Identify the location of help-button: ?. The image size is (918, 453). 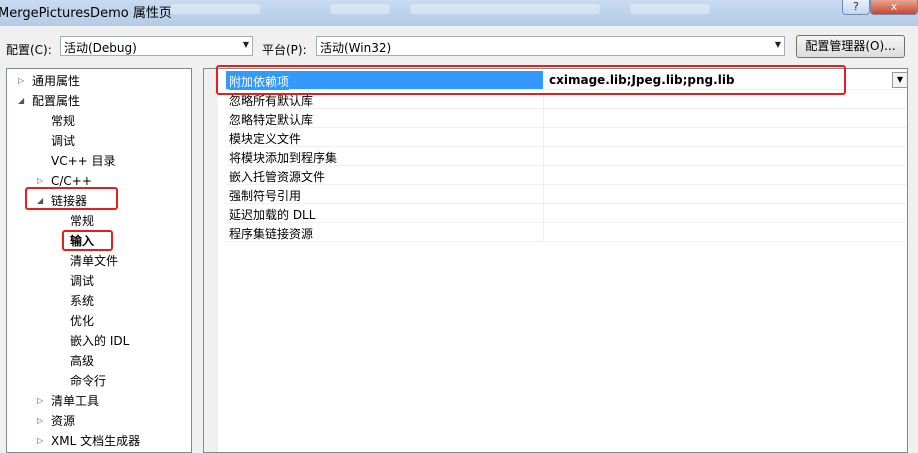
(856, 7).